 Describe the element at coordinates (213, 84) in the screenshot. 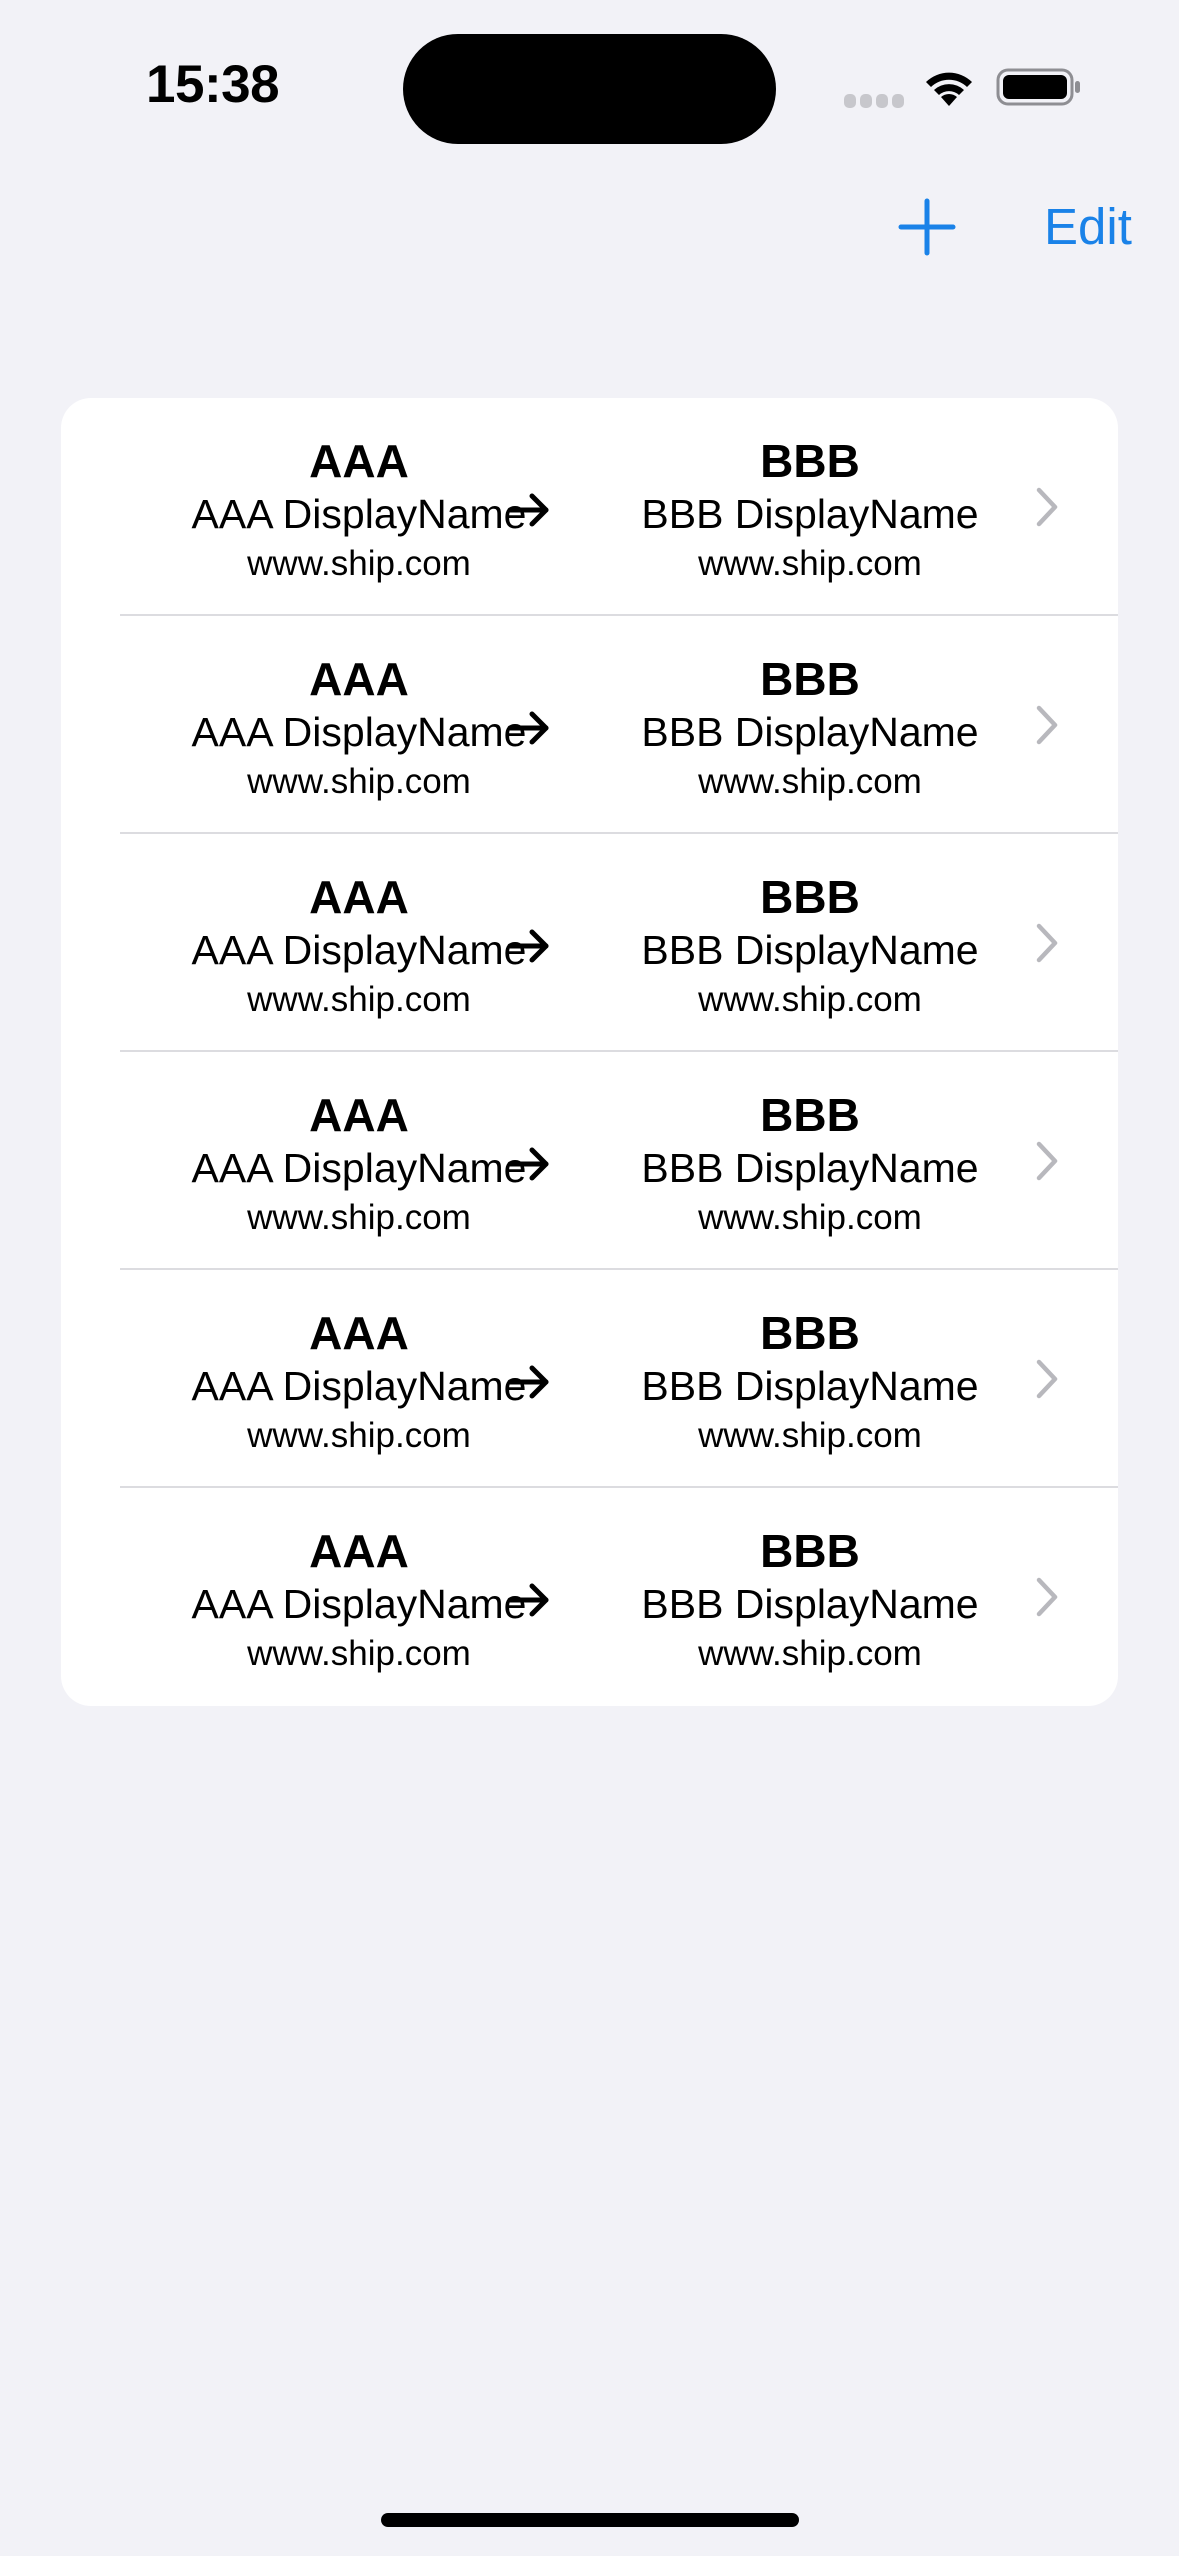

I see `status-time: 15:38` at that location.